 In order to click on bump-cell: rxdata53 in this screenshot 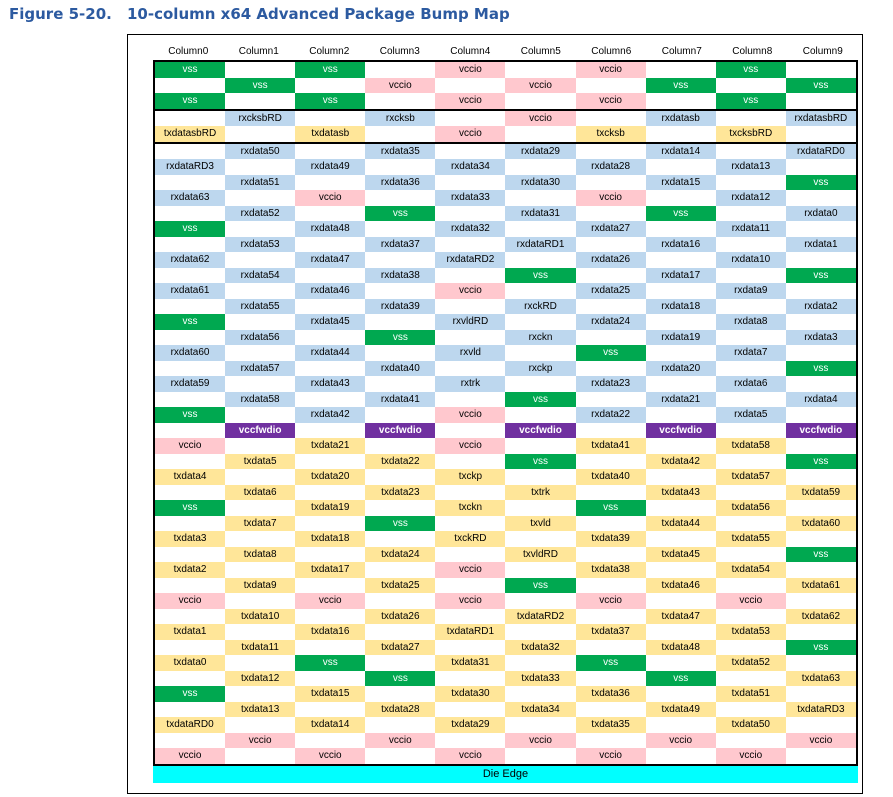, I will do `click(260, 244)`.